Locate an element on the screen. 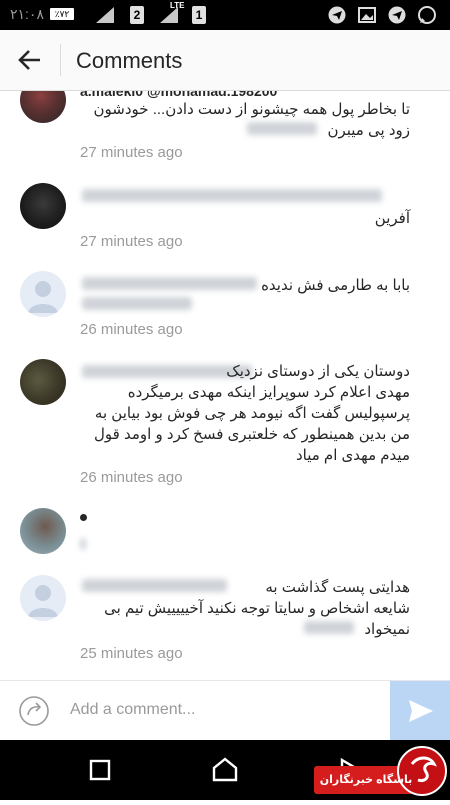 This screenshot has width=450, height=805. square-icon is located at coordinates (100, 770).